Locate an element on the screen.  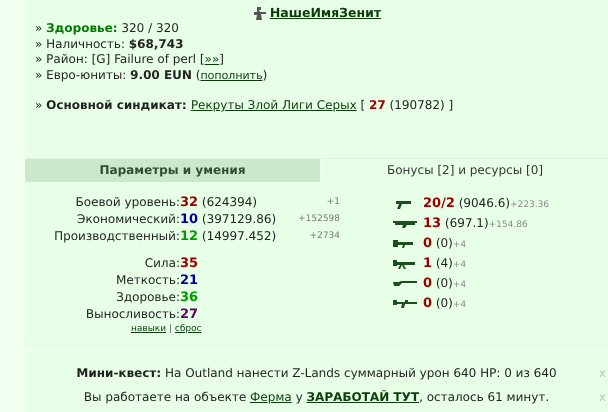
info-line: » Основной синдикат: Рекруты Злой Лиги Серых [ 27 (190782) ] is located at coordinates (244, 106).